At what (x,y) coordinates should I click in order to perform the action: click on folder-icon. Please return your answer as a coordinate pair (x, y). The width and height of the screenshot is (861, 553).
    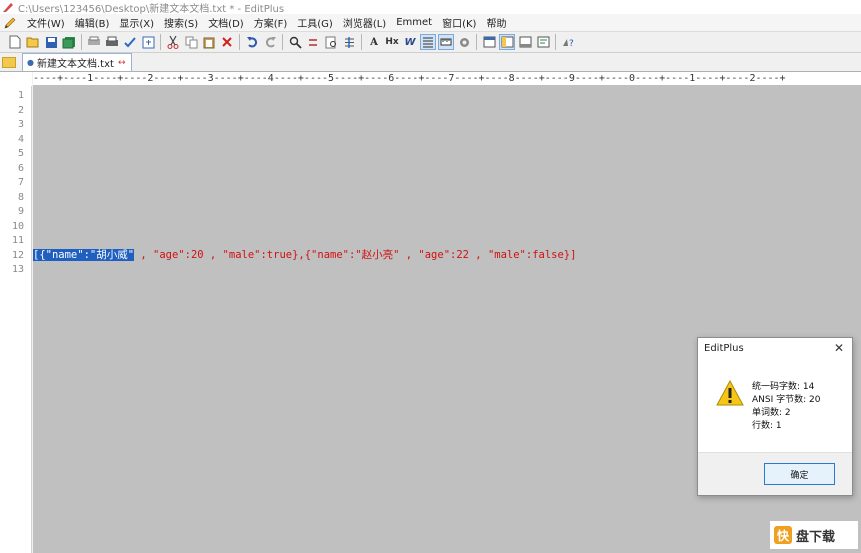
    Looking at the image, I should click on (9, 62).